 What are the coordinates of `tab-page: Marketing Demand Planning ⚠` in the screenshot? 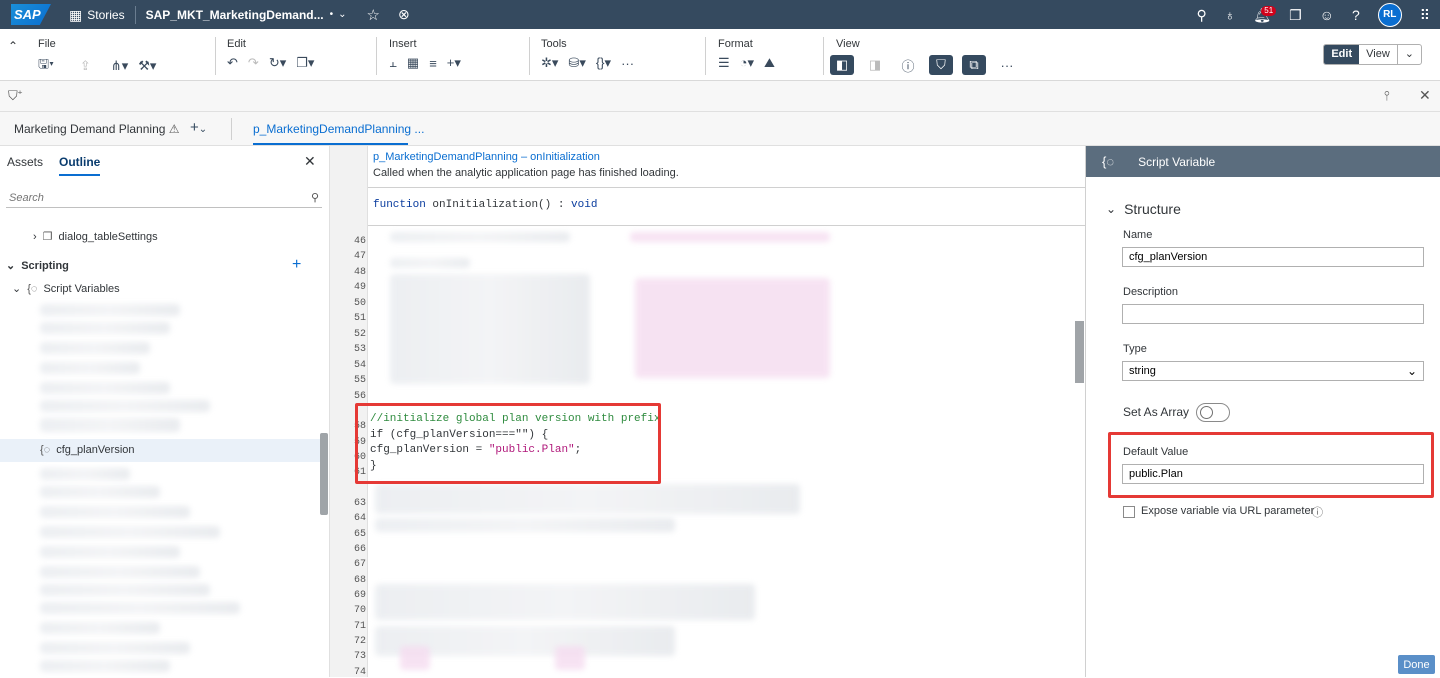 It's located at (97, 129).